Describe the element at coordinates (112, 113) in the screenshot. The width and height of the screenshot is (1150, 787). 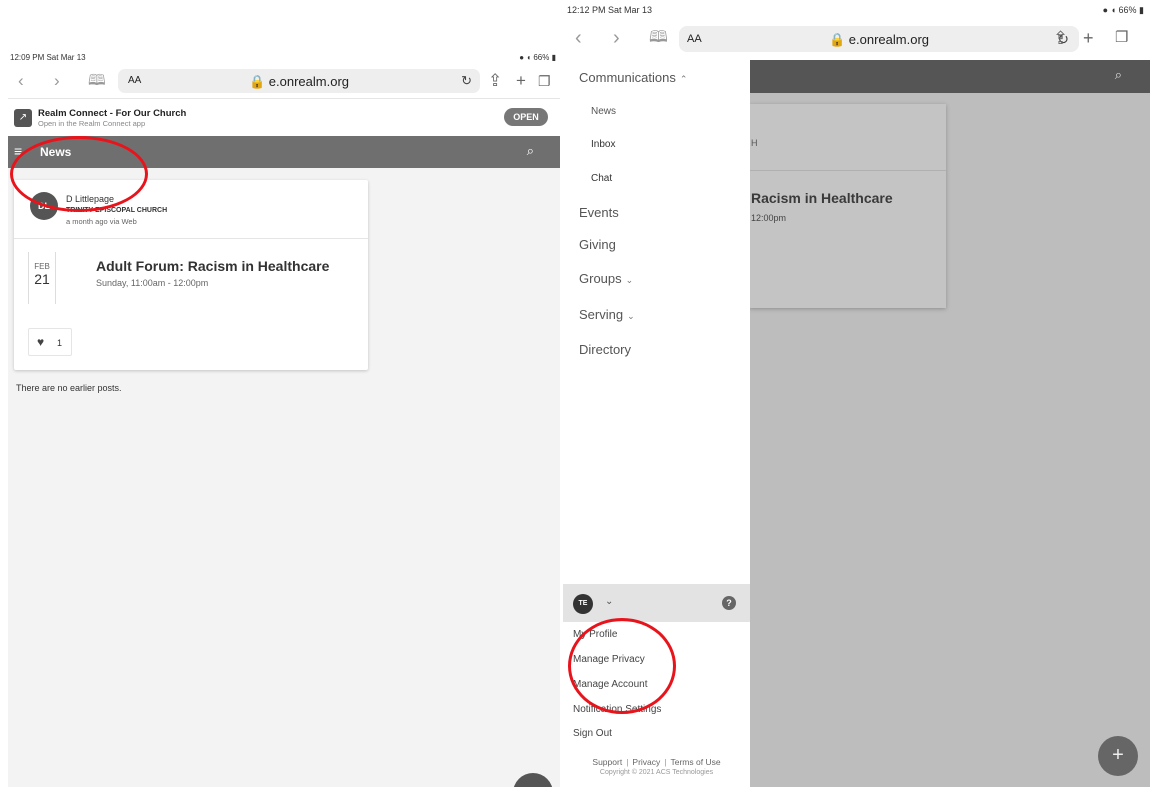
I see `app-banner-title: Realm Connect - For Our Church` at that location.